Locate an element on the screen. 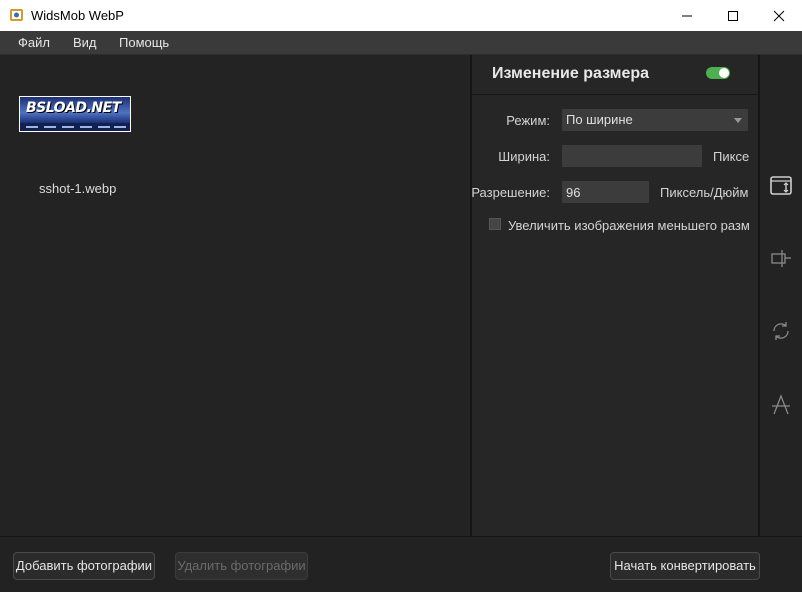 The image size is (802, 592). crop-icon is located at coordinates (781, 258).